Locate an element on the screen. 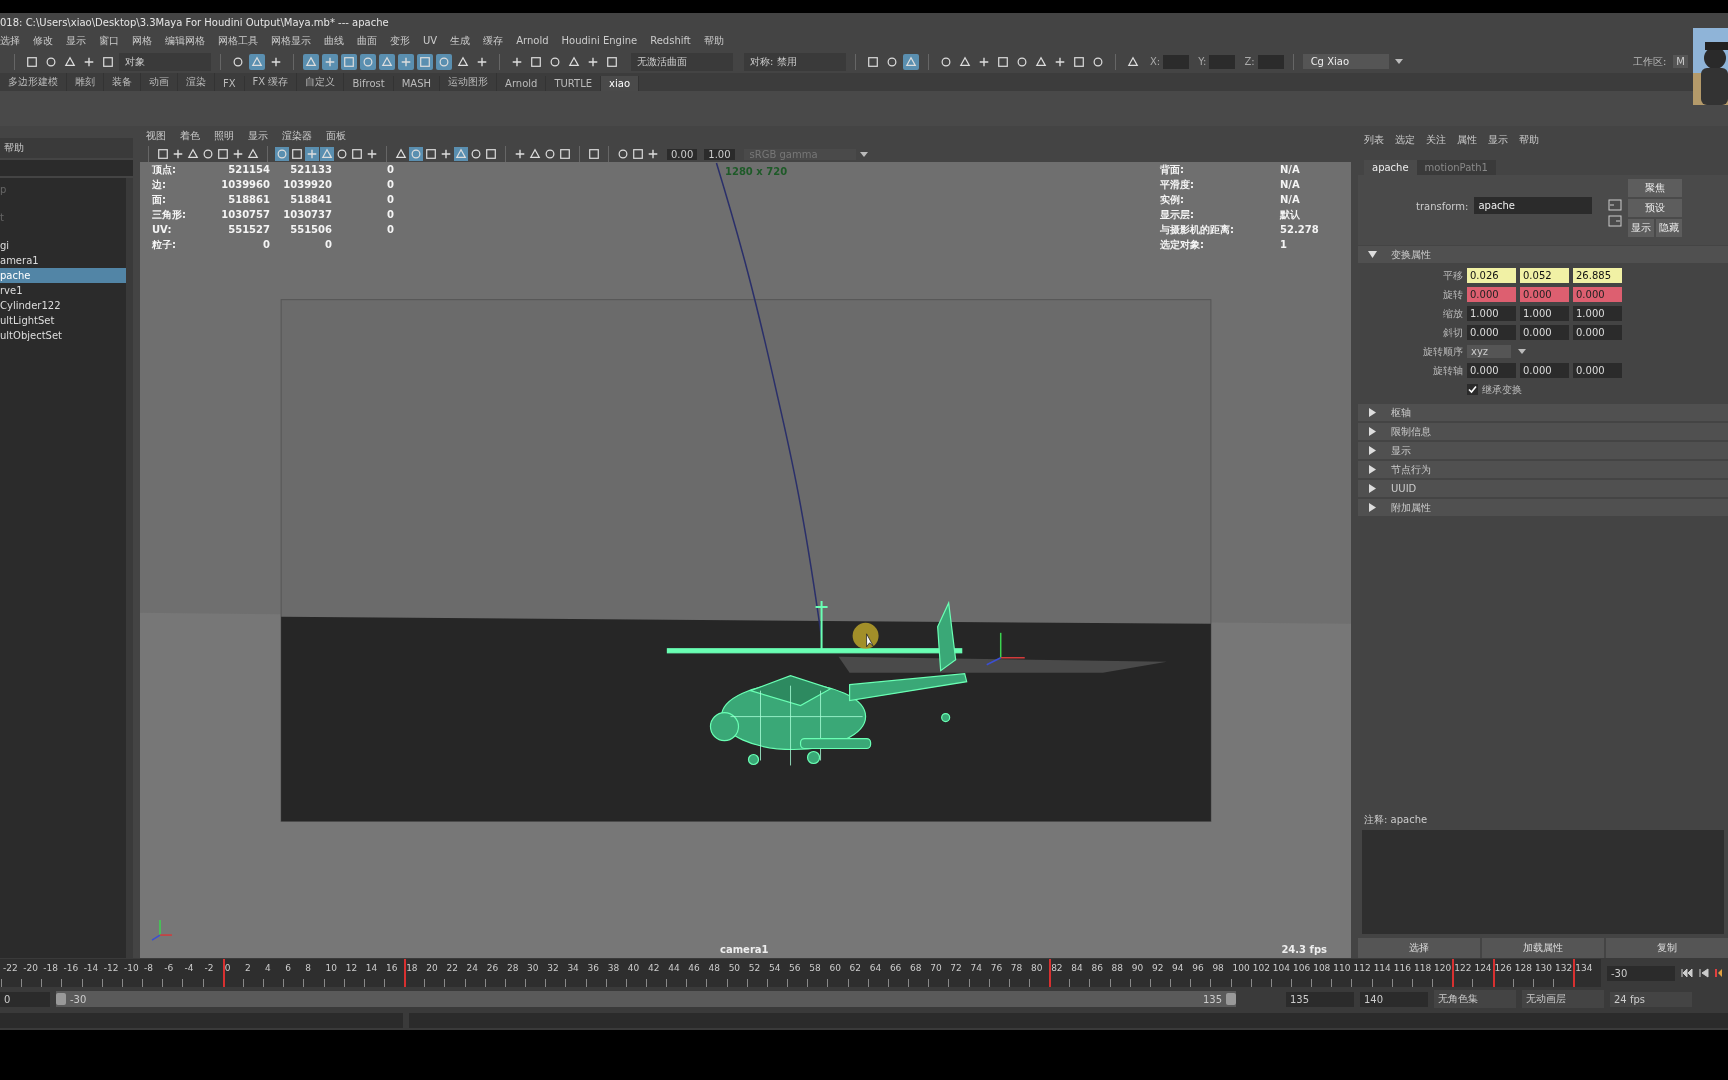  shelf-tab: xiao is located at coordinates (620, 83).